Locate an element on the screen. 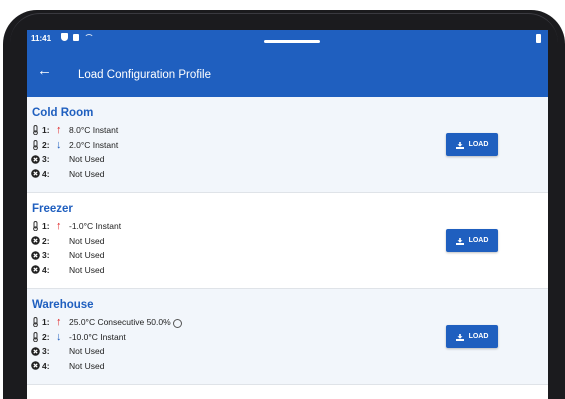  status-bar: 11:41 is located at coordinates (287, 39).